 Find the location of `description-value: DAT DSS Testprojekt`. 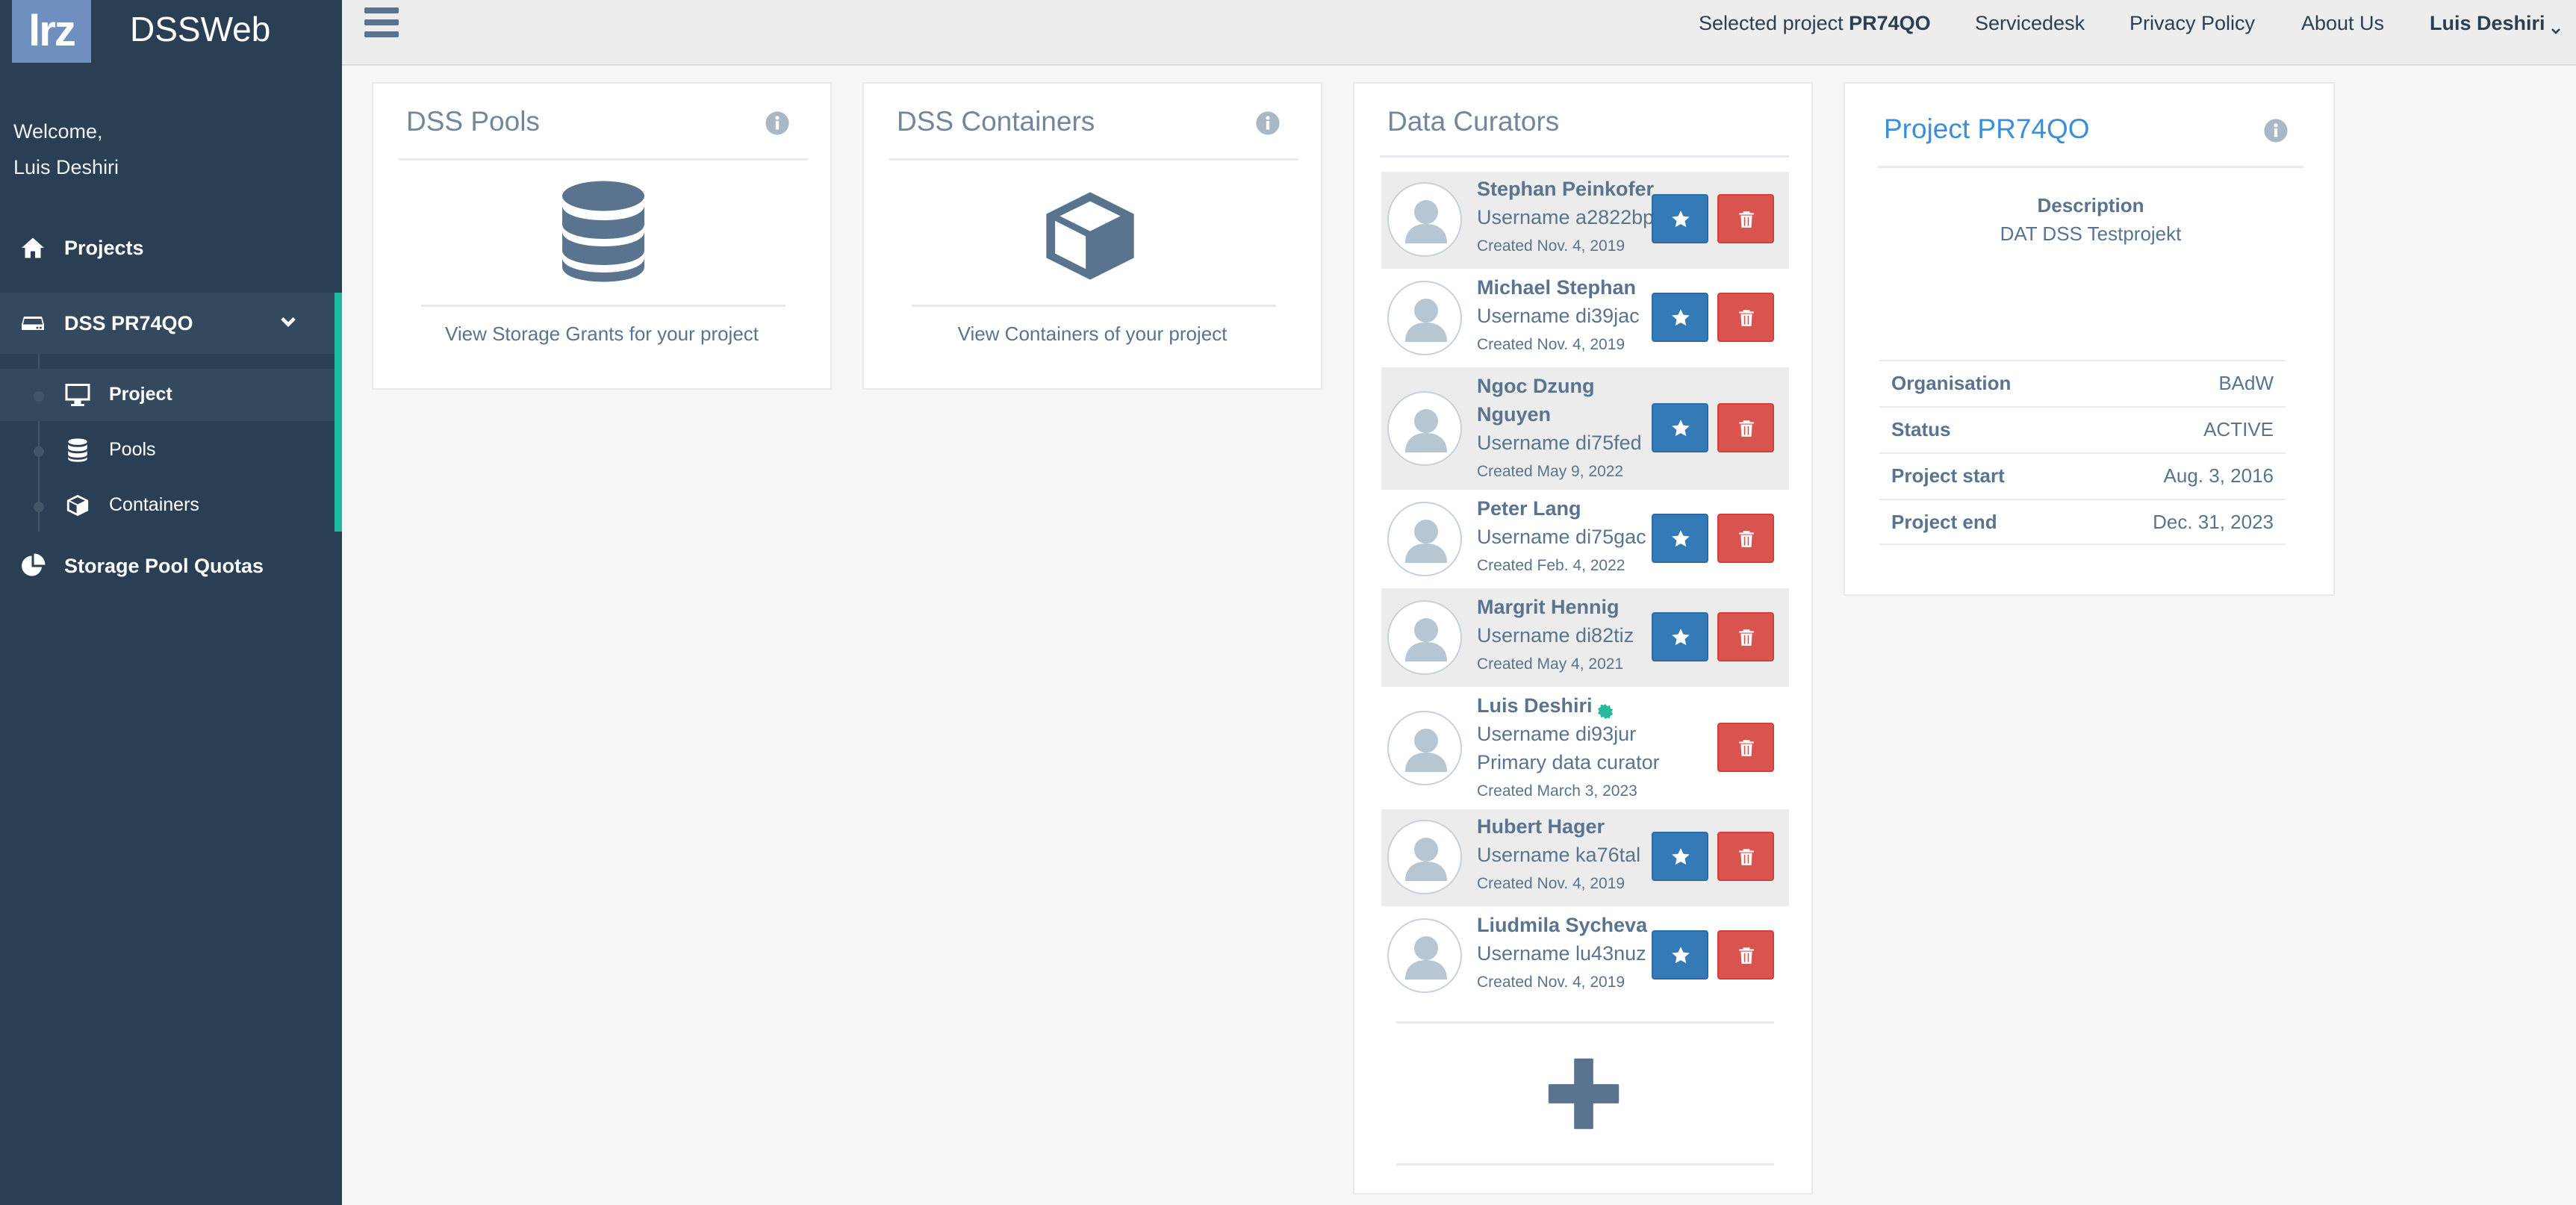

description-value: DAT DSS Testprojekt is located at coordinates (2091, 233).